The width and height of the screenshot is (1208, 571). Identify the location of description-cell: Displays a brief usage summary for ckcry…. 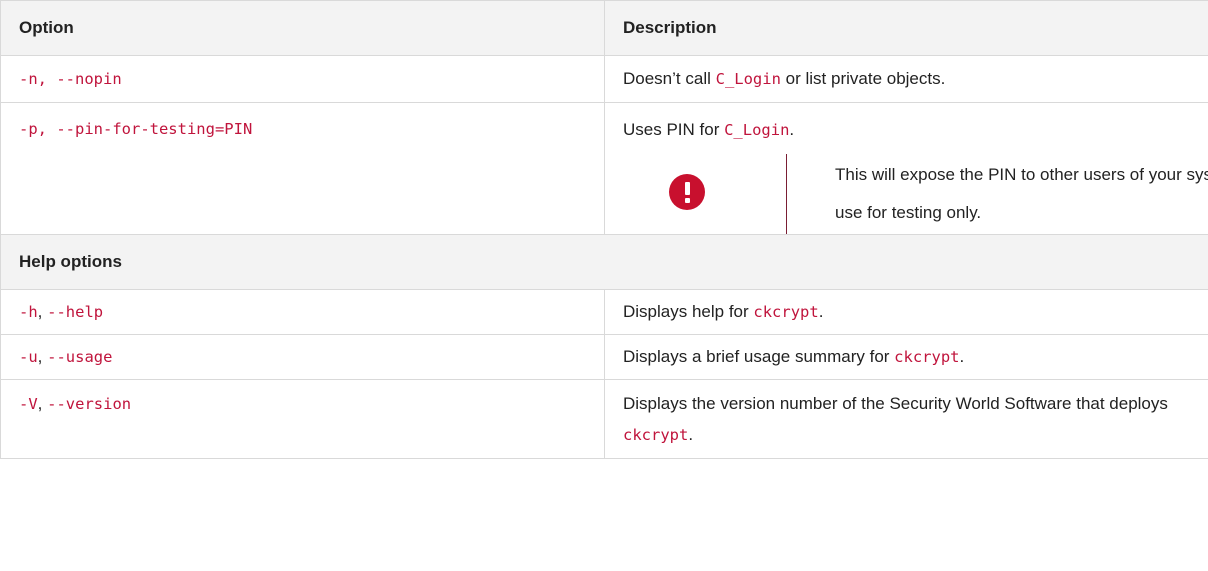
(906, 357).